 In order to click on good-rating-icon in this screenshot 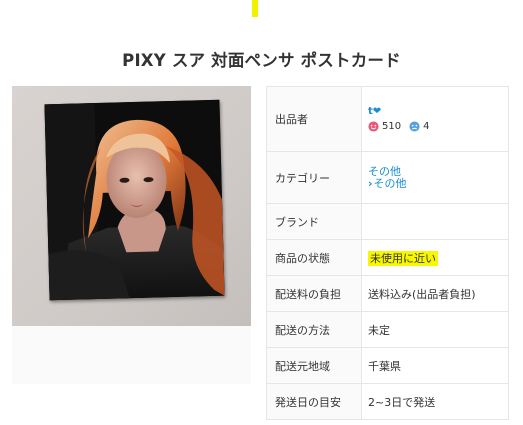, I will do `click(373, 126)`.